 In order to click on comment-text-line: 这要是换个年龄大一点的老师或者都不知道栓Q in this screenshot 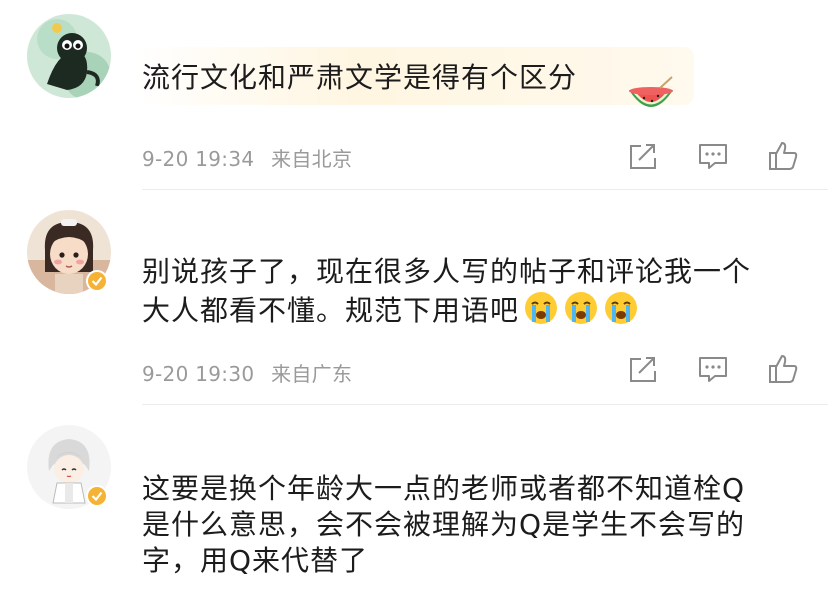, I will do `click(444, 488)`.